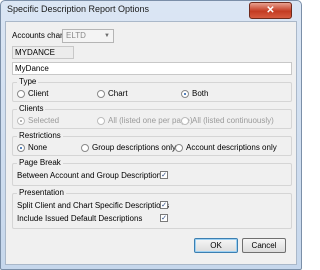  I want to click on chart-name-value: MYDANCE, so click(35, 52).